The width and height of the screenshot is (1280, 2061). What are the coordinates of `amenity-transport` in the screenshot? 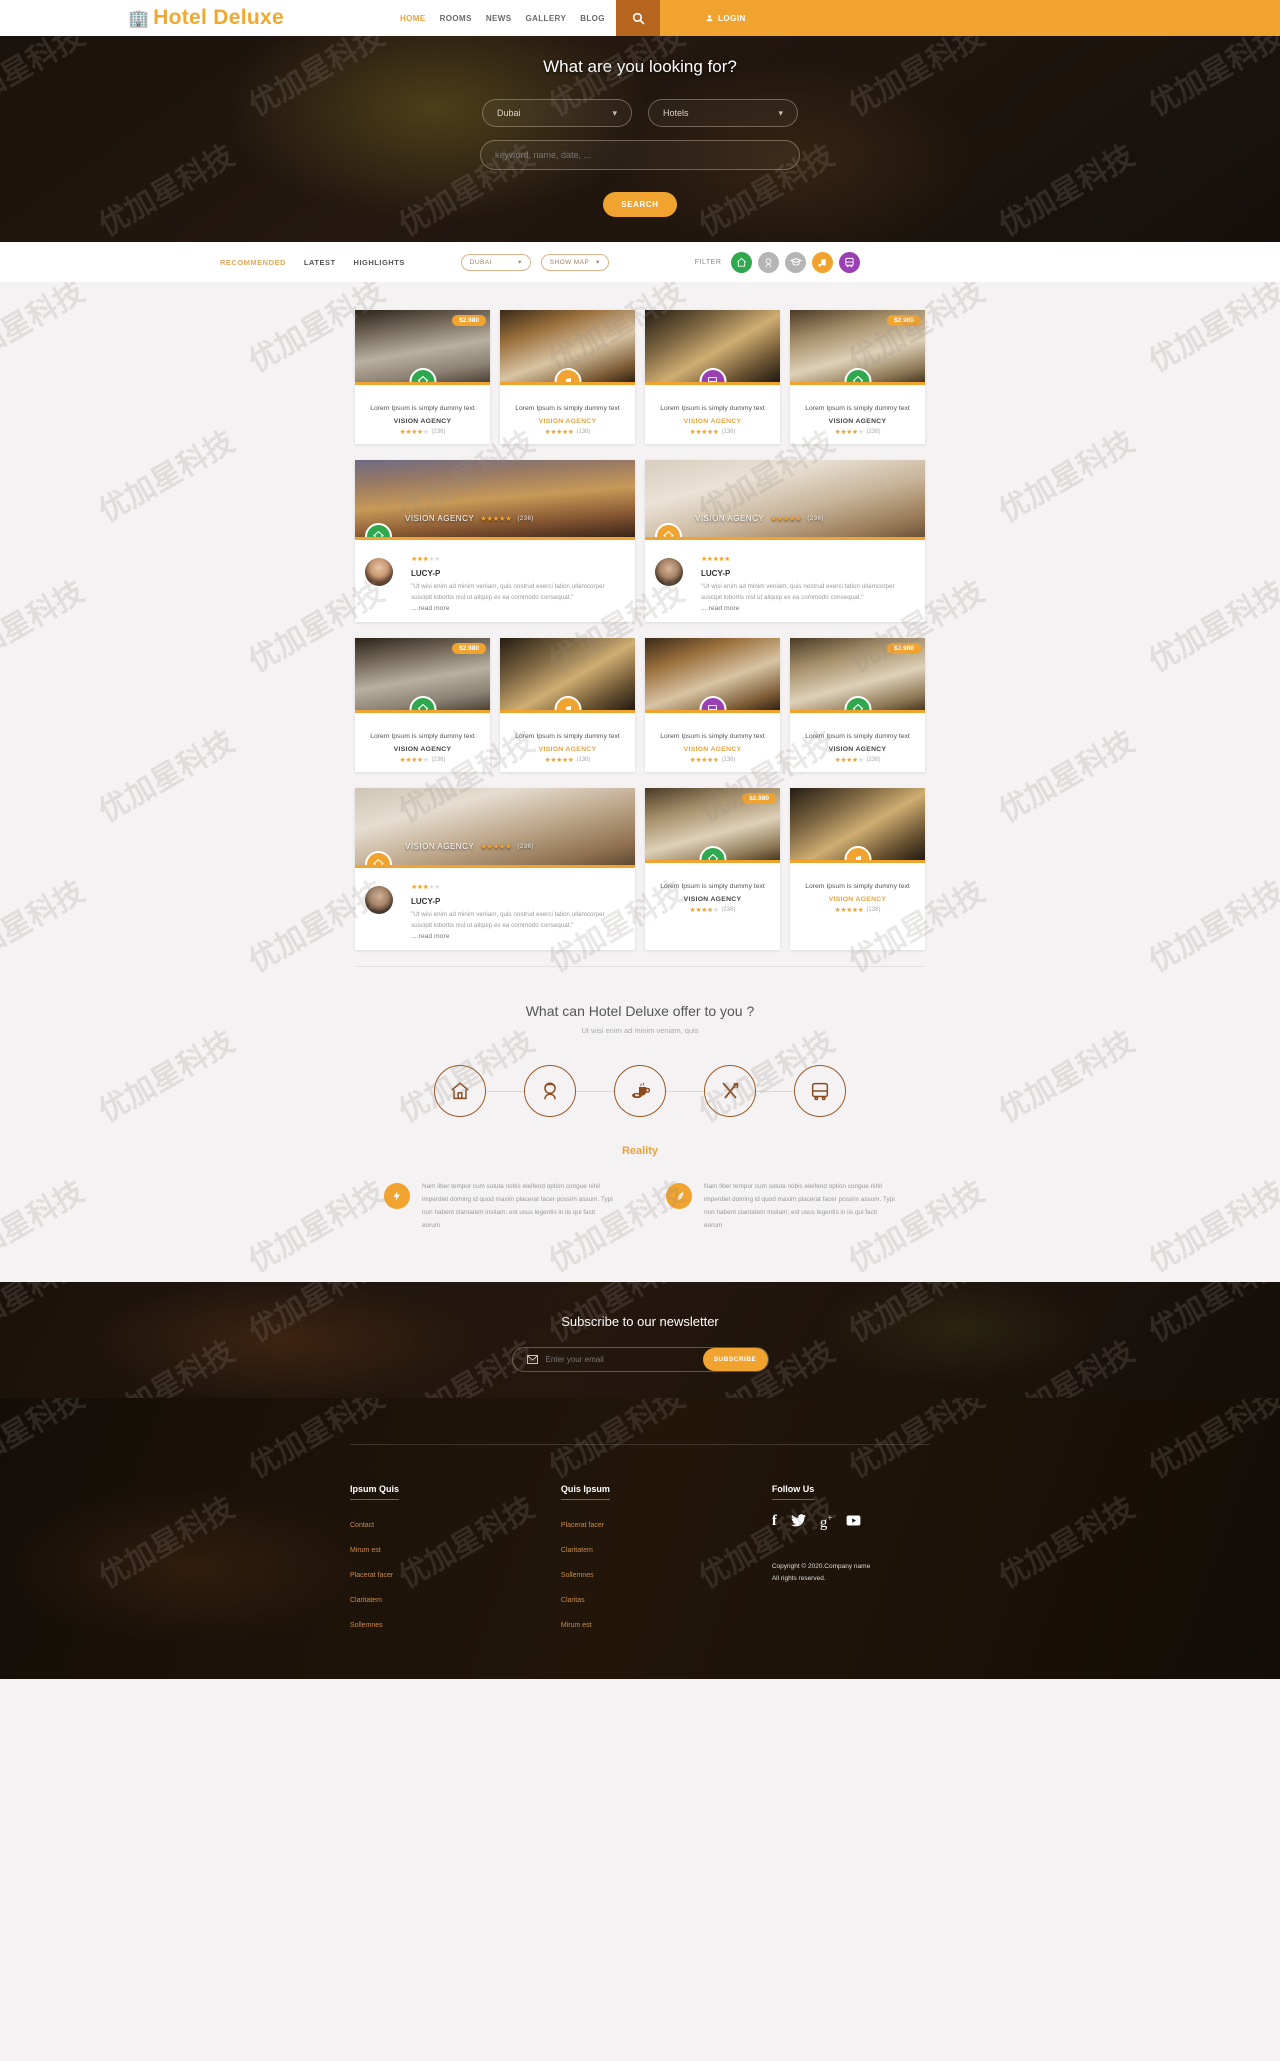 It's located at (820, 1091).